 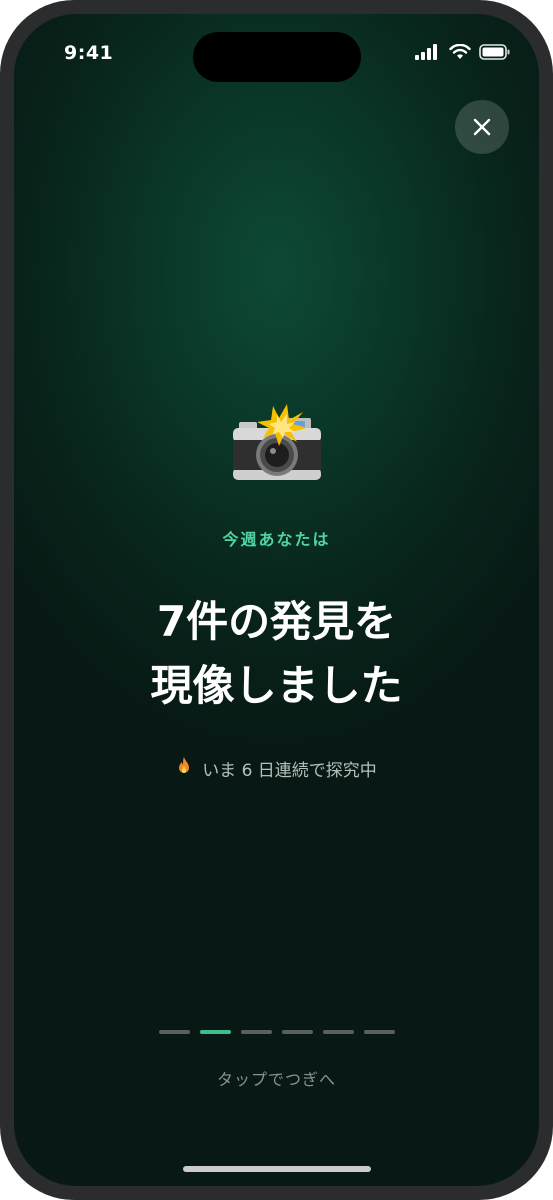 What do you see at coordinates (276, 57) in the screenshot?
I see `dynamic-island` at bounding box center [276, 57].